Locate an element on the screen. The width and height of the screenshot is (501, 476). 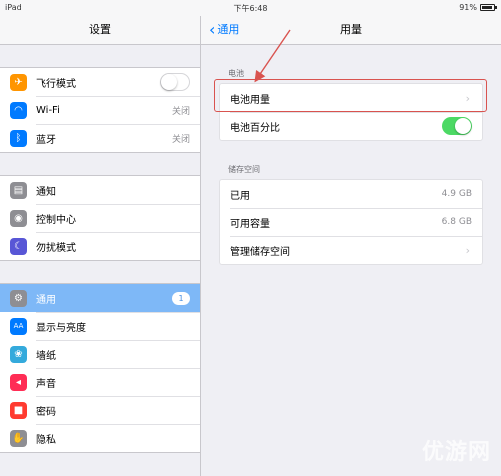
sidebar-item-hand: ✋ 隐私 is located at coordinates (100, 438).